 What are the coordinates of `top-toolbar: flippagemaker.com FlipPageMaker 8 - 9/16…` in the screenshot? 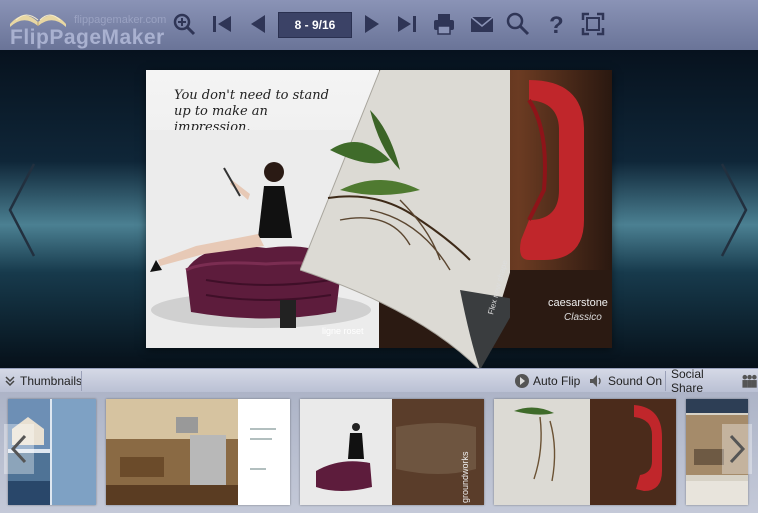 It's located at (379, 25).